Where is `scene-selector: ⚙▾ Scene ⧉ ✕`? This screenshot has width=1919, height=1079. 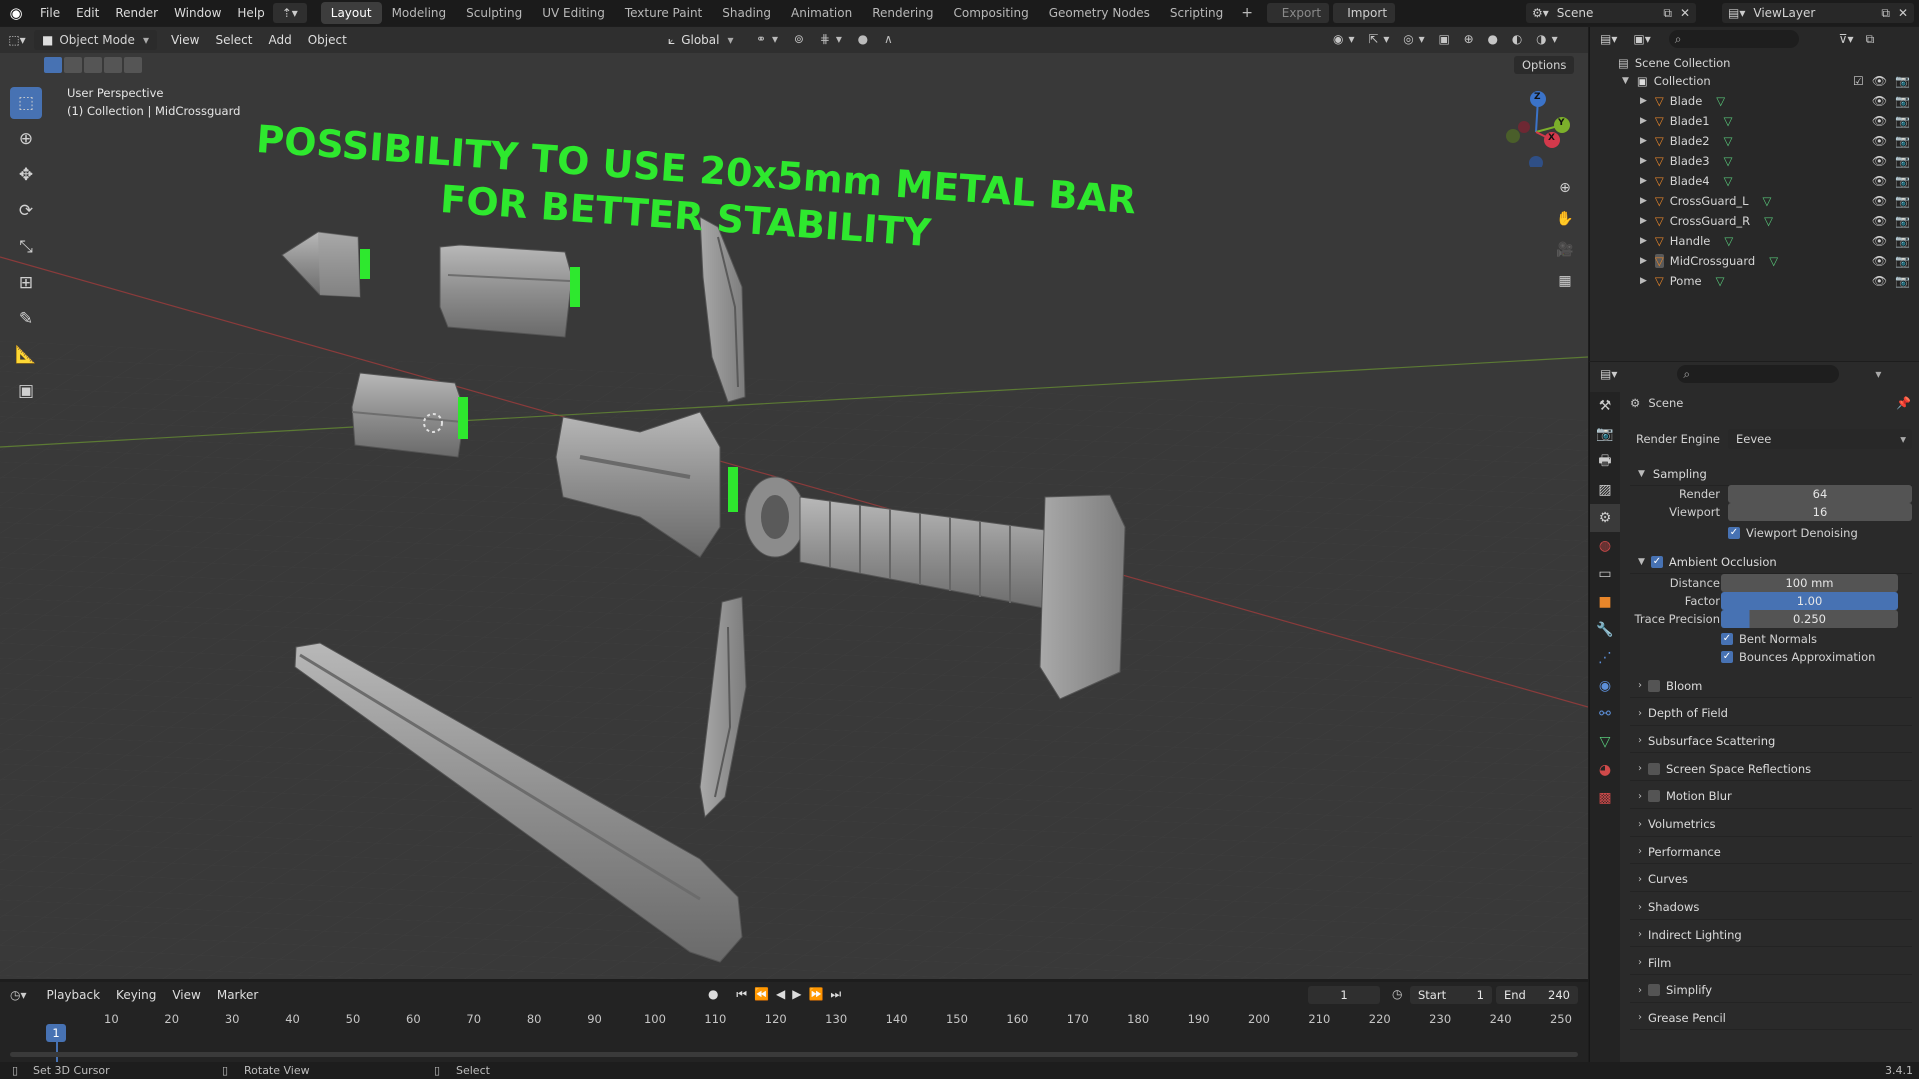 scene-selector: ⚙▾ Scene ⧉ ✕ is located at coordinates (1611, 13).